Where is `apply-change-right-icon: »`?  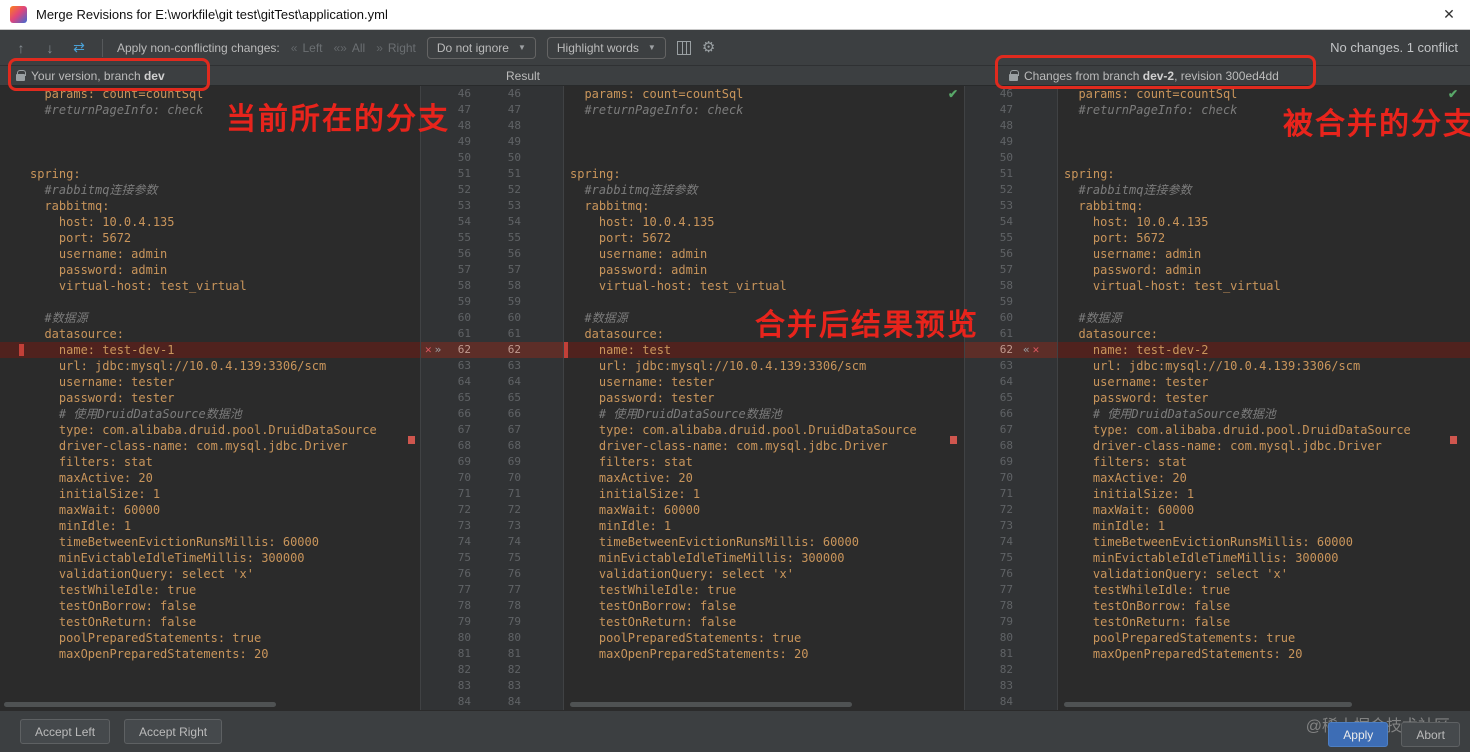
apply-change-right-icon: » is located at coordinates (438, 350).